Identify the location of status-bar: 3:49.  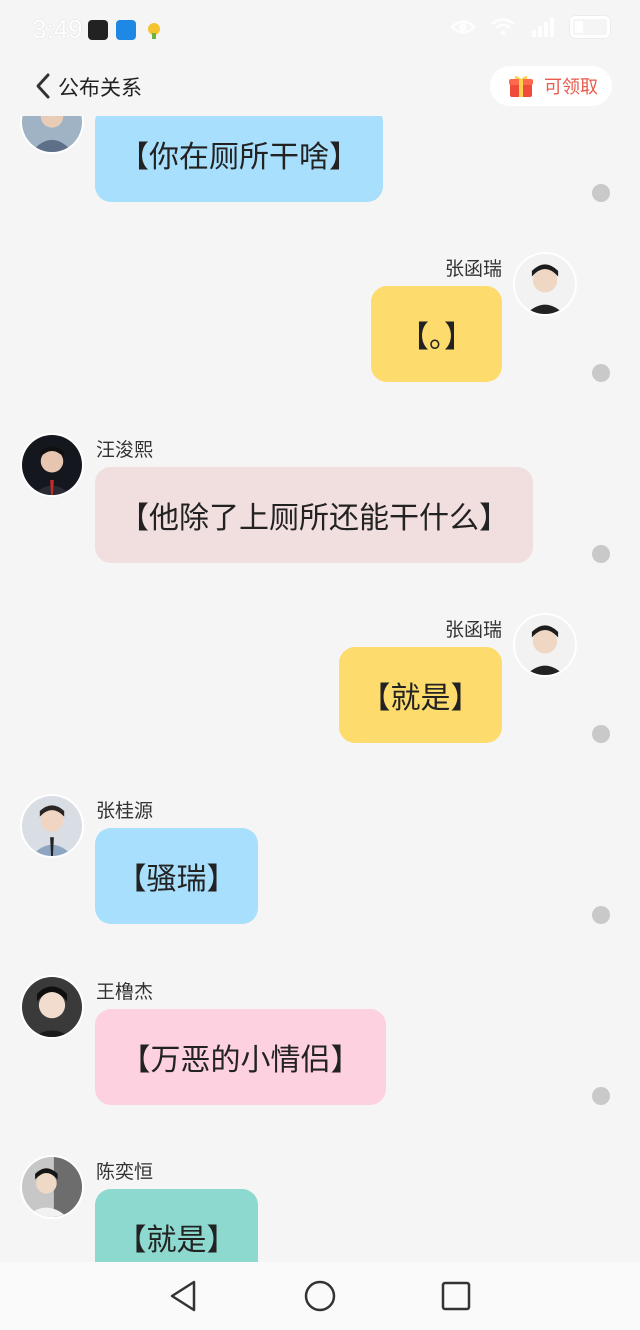
(320, 30).